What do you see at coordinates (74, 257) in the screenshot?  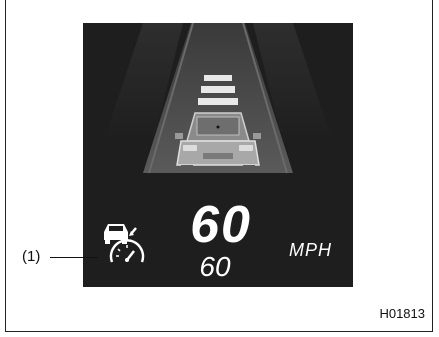 I see `callout-leader-line` at bounding box center [74, 257].